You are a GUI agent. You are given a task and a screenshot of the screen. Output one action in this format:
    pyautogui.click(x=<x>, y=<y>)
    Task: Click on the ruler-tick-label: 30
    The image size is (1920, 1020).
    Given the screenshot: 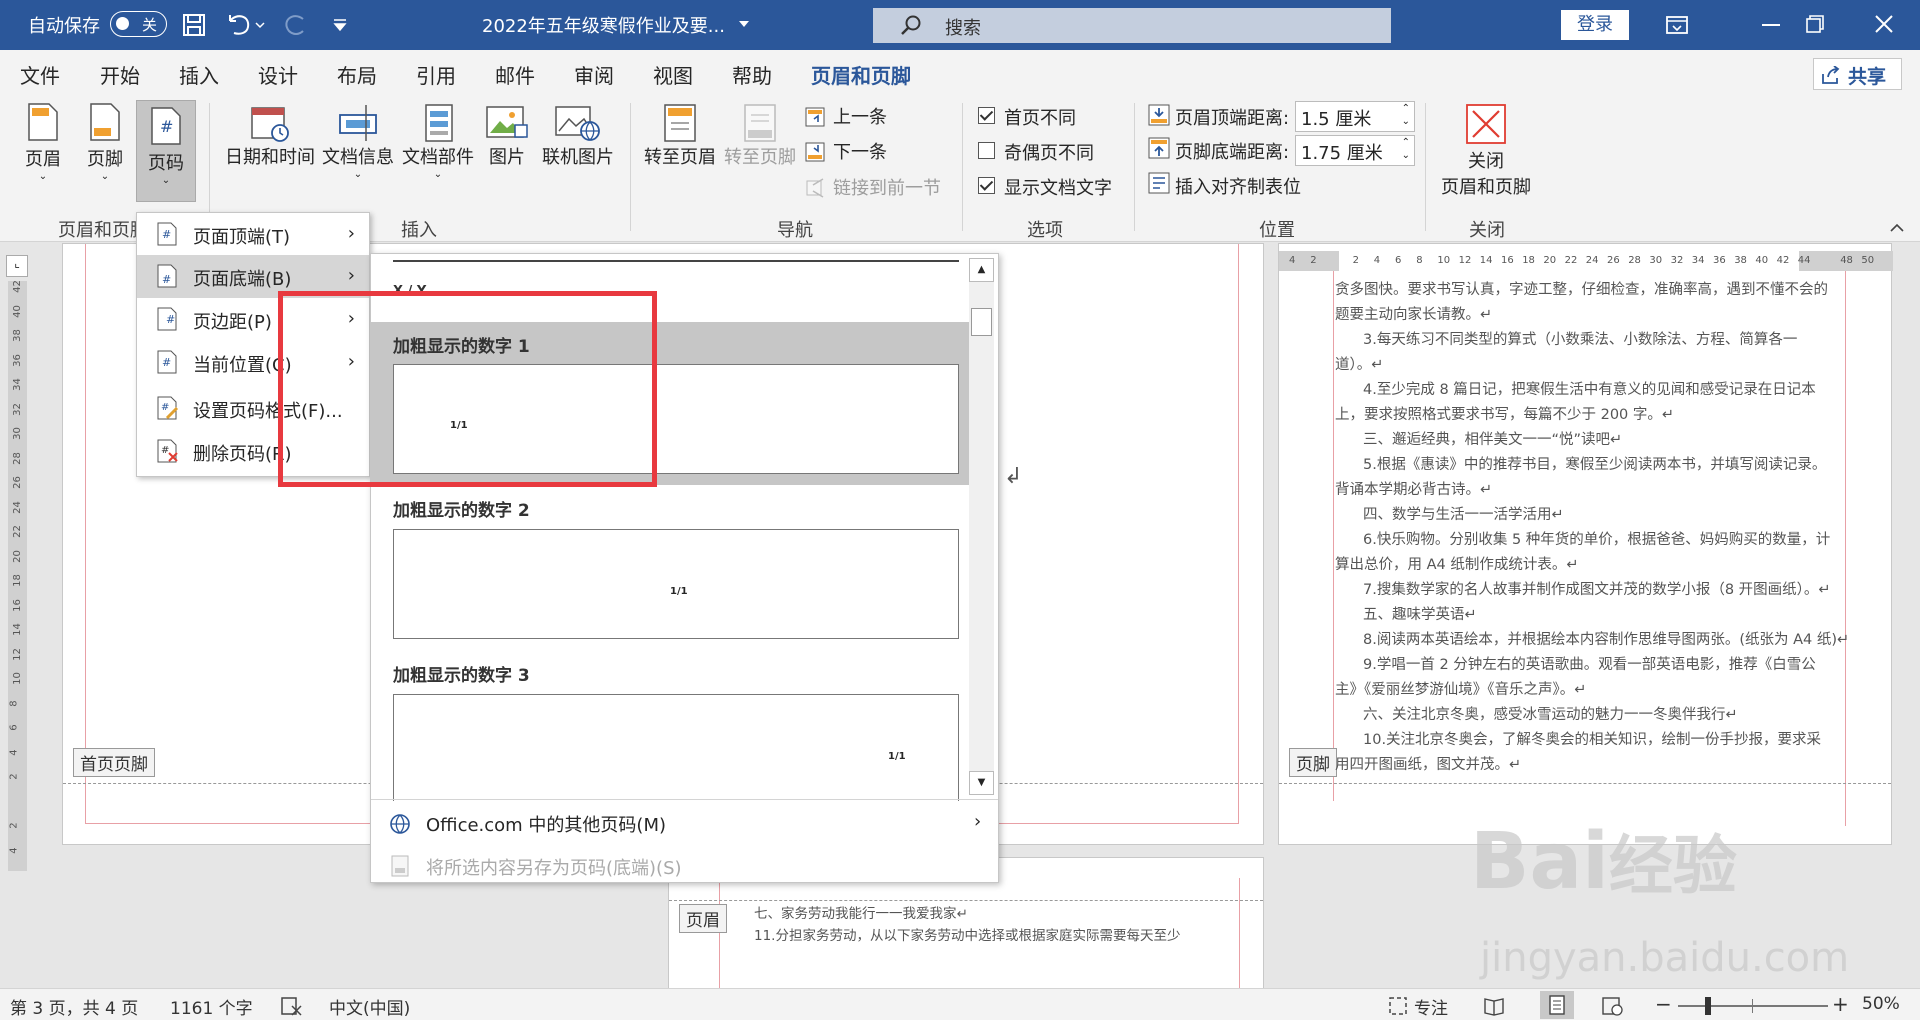 What is the action you would take?
    pyautogui.click(x=17, y=433)
    